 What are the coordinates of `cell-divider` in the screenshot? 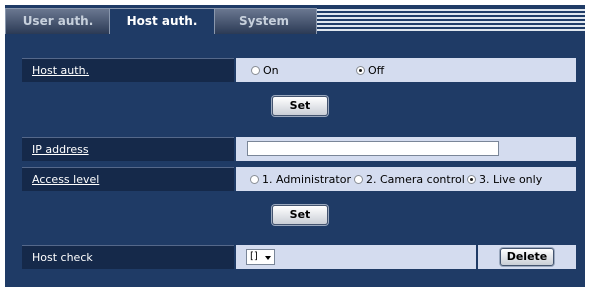 It's located at (477, 257).